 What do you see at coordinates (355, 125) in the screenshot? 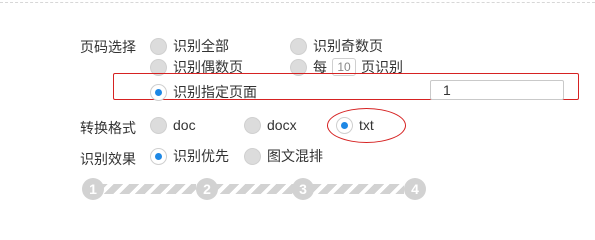
I see `radio-txt: txt` at bounding box center [355, 125].